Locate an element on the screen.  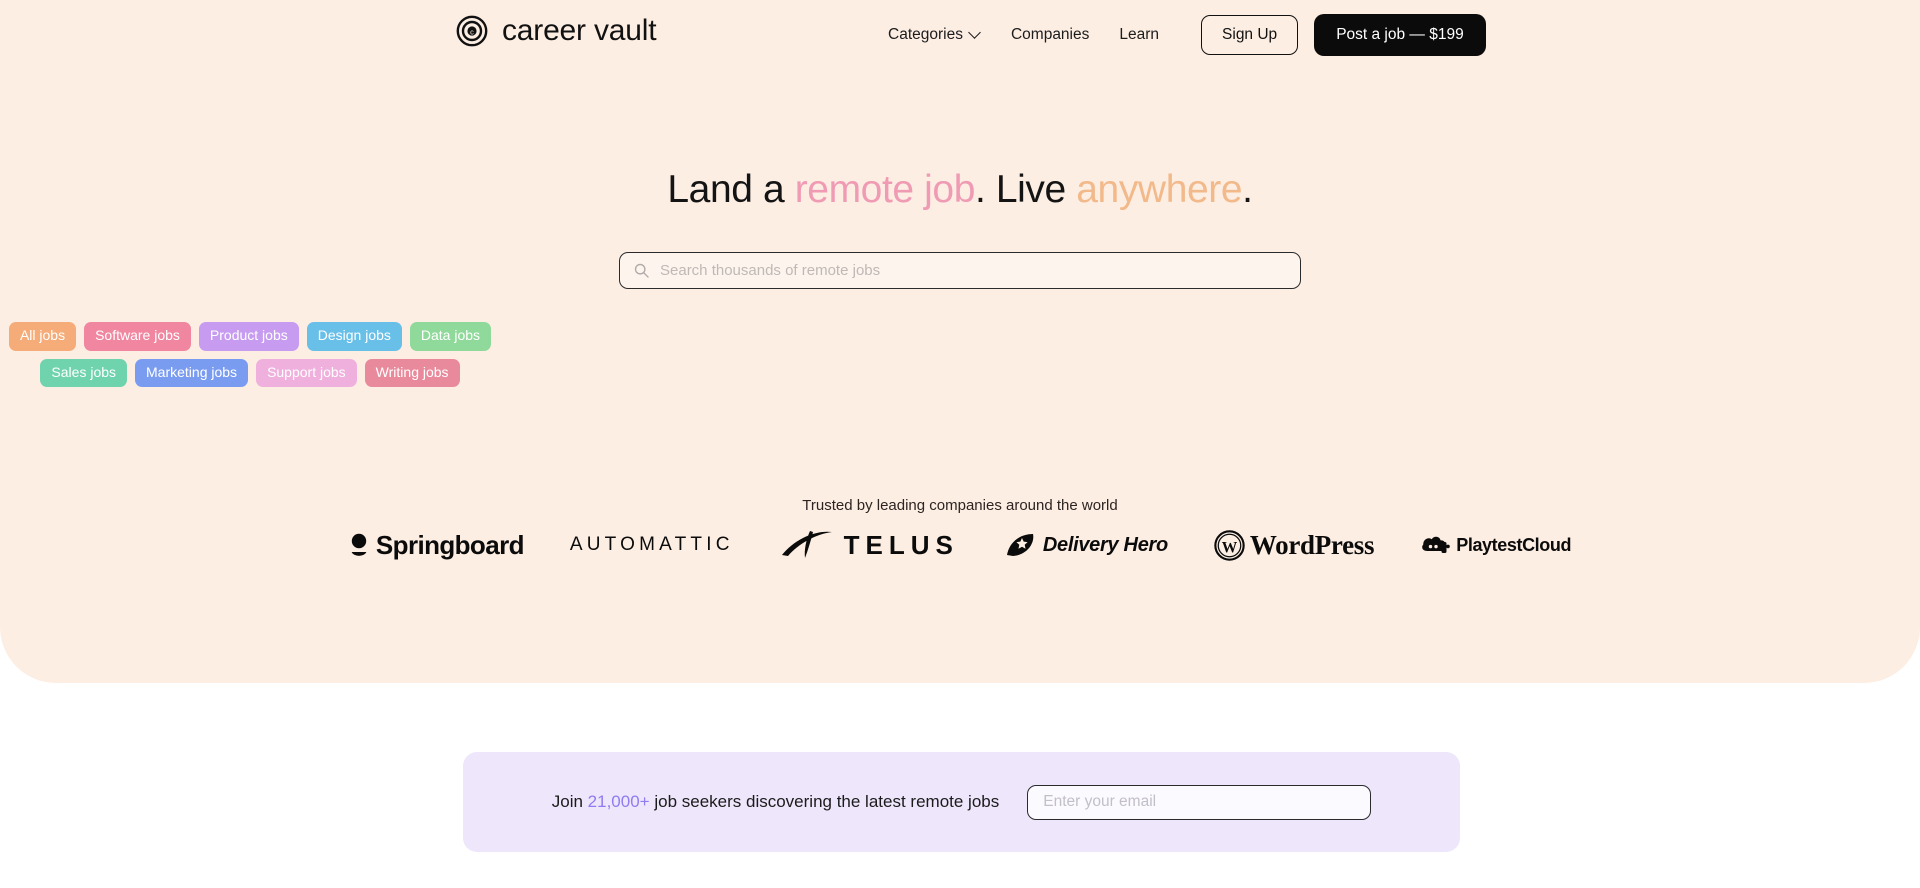
logo-automattic: AUTOMATTIC is located at coordinates (652, 545).